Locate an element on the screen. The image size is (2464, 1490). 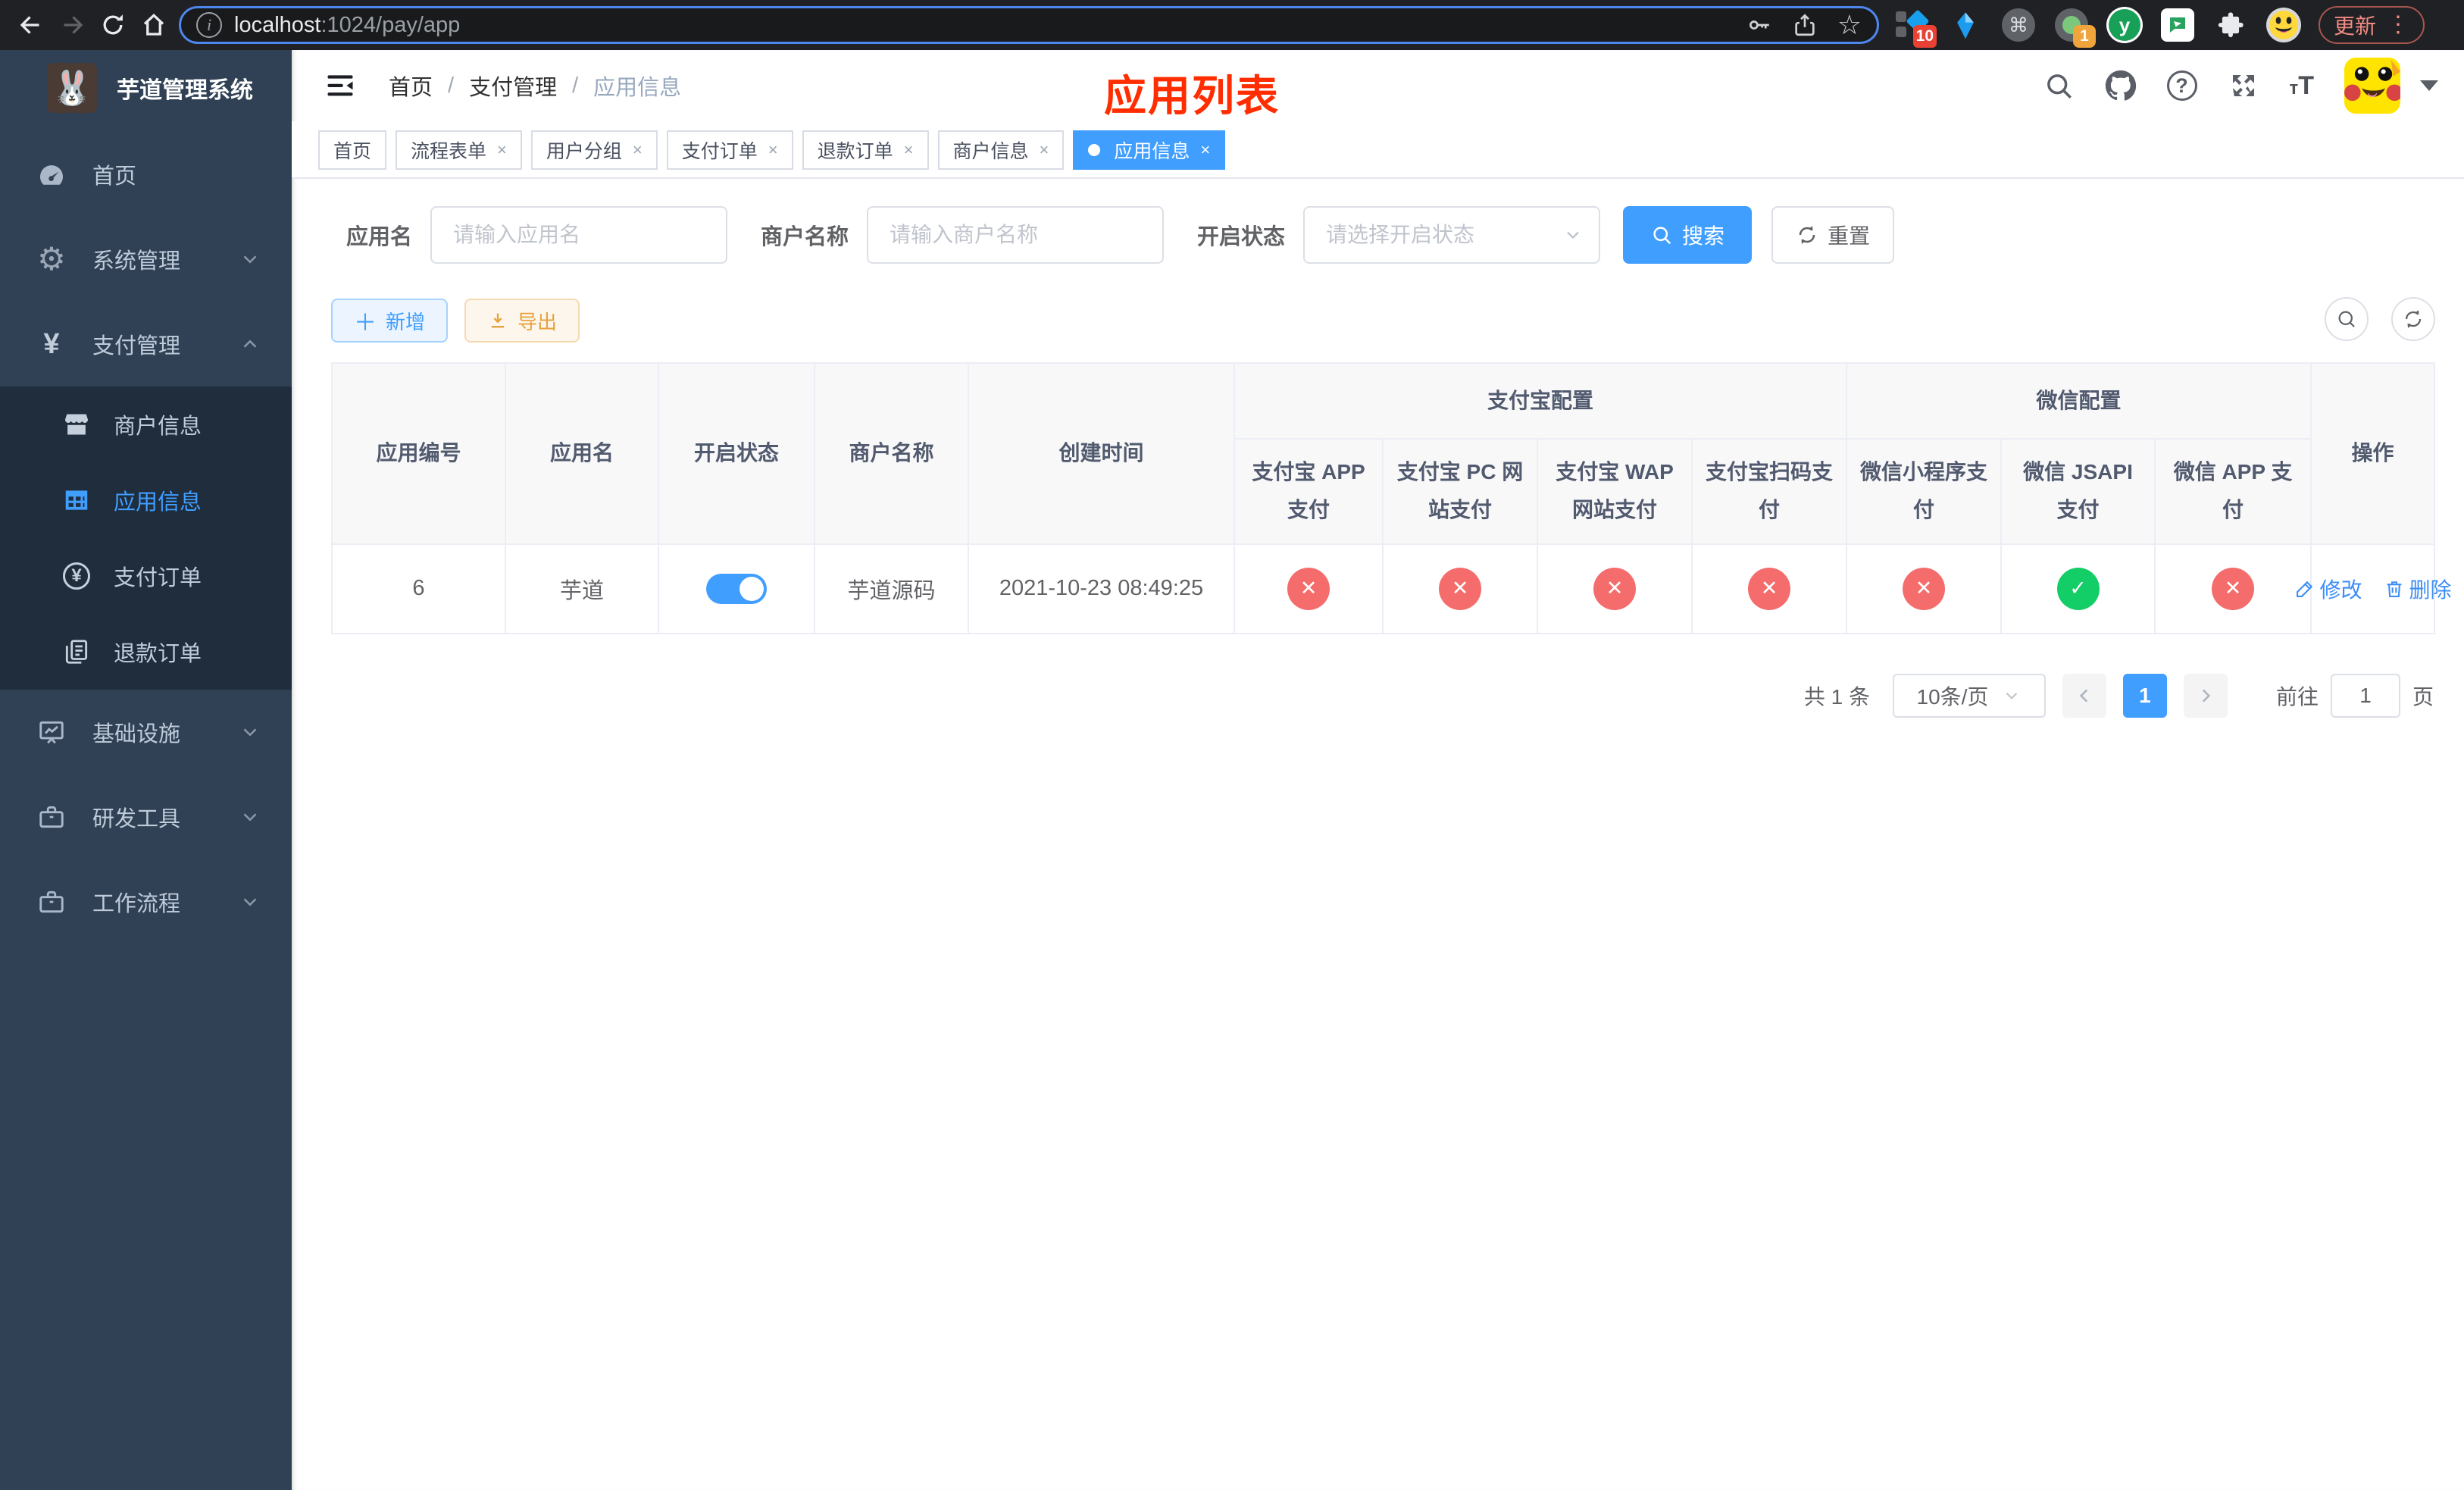
tab-merchant-info: 商户信息 × is located at coordinates (1001, 150).